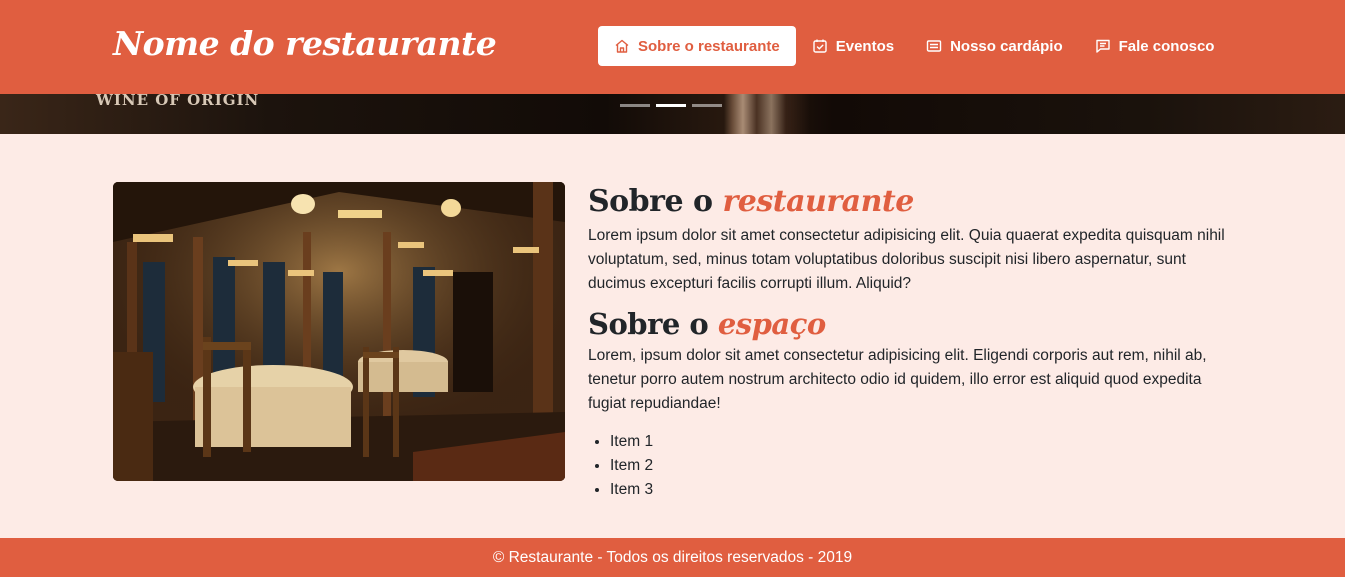 Image resolution: width=1345 pixels, height=577 pixels. I want to click on nav-item-label: Eventos, so click(865, 46).